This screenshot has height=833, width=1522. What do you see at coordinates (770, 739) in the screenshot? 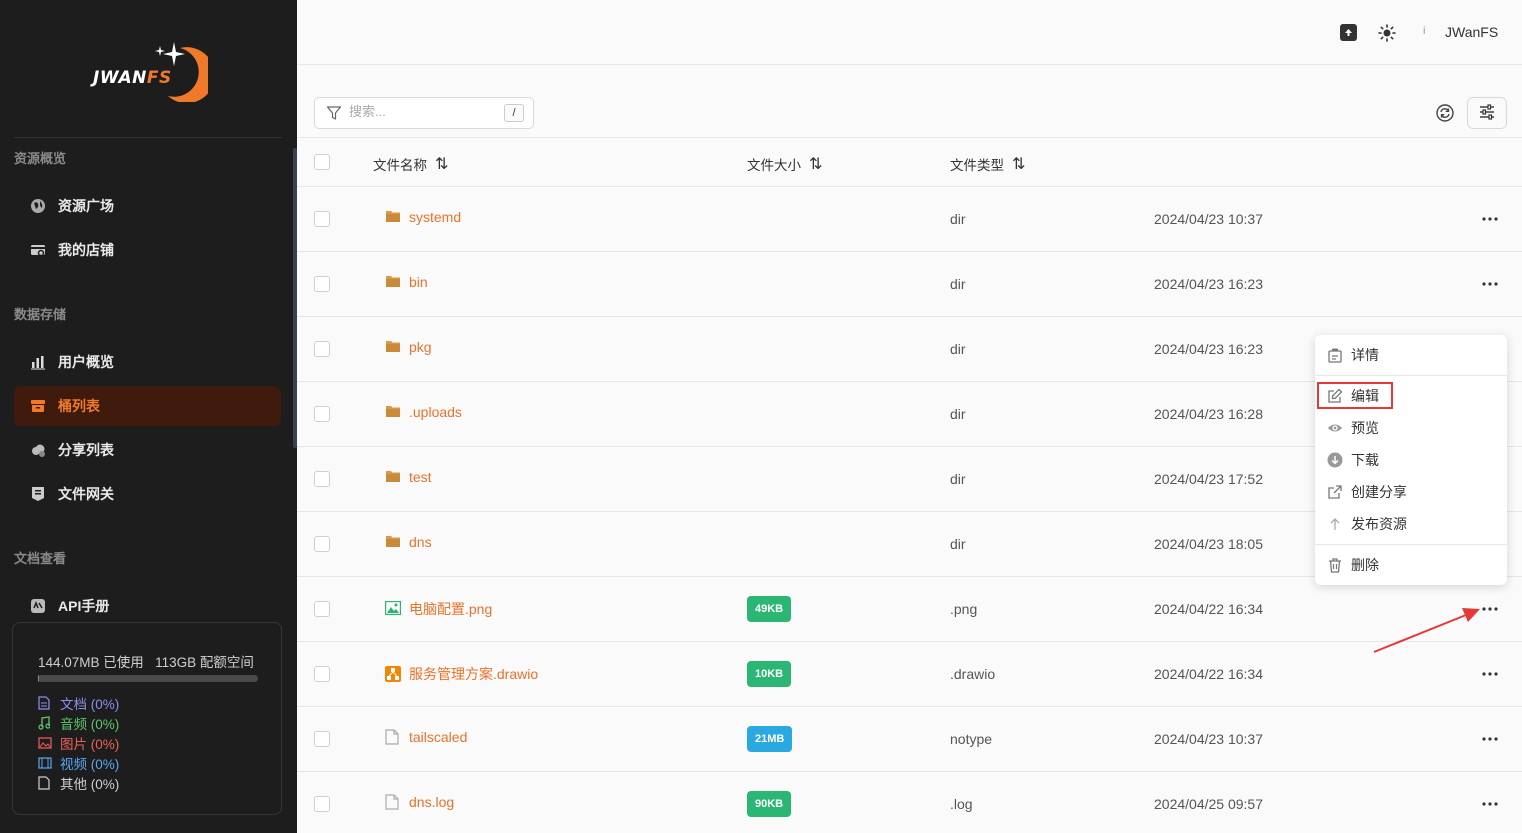
I see `file-size-badge: 21MB` at bounding box center [770, 739].